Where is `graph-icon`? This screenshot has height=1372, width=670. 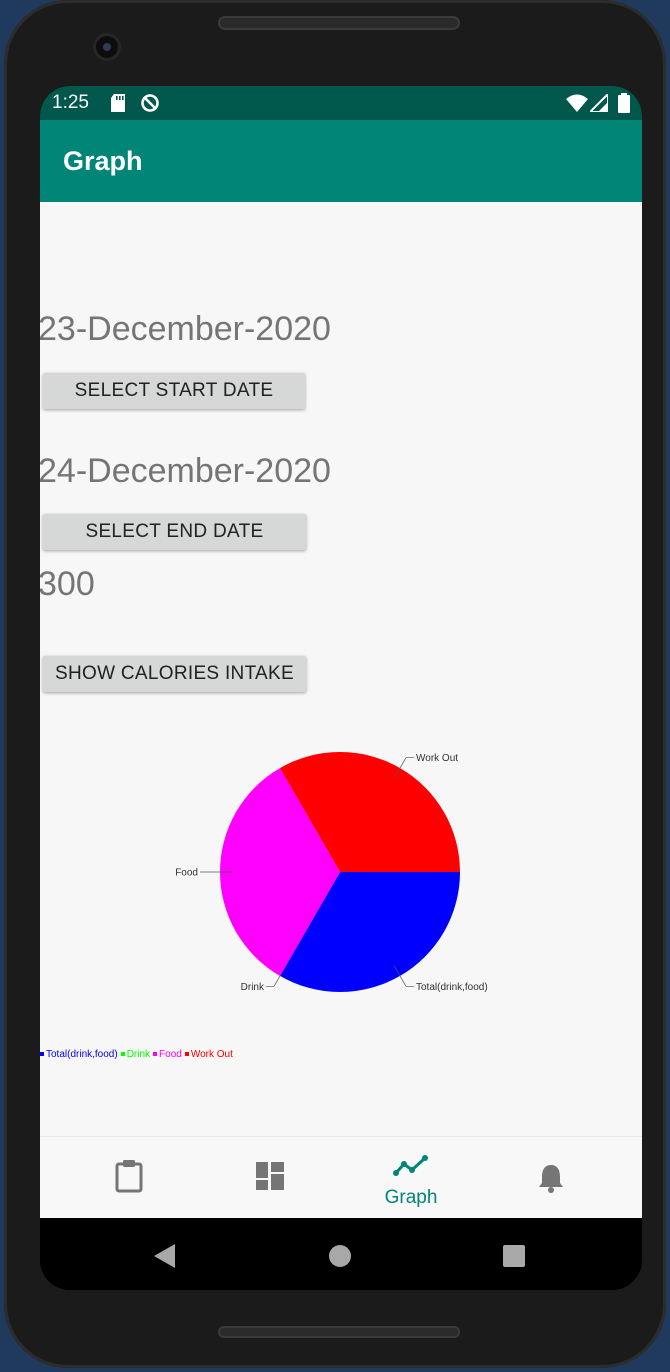 graph-icon is located at coordinates (411, 1168).